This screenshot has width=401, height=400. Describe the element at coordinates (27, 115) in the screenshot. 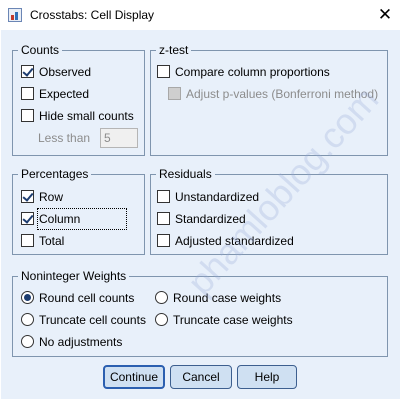

I see `hide-small-counts-check-box` at that location.